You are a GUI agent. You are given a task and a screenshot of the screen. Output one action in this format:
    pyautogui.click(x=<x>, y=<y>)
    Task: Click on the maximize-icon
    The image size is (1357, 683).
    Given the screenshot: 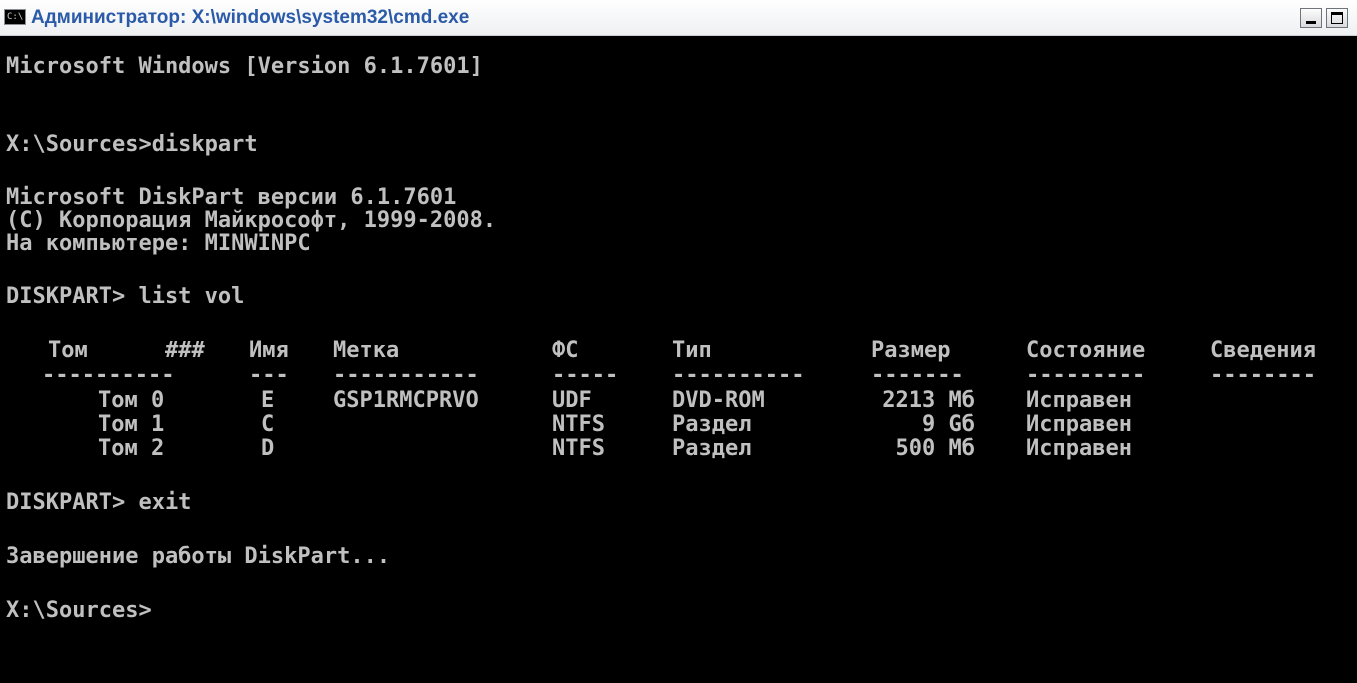 What is the action you would take?
    pyautogui.click(x=1337, y=18)
    